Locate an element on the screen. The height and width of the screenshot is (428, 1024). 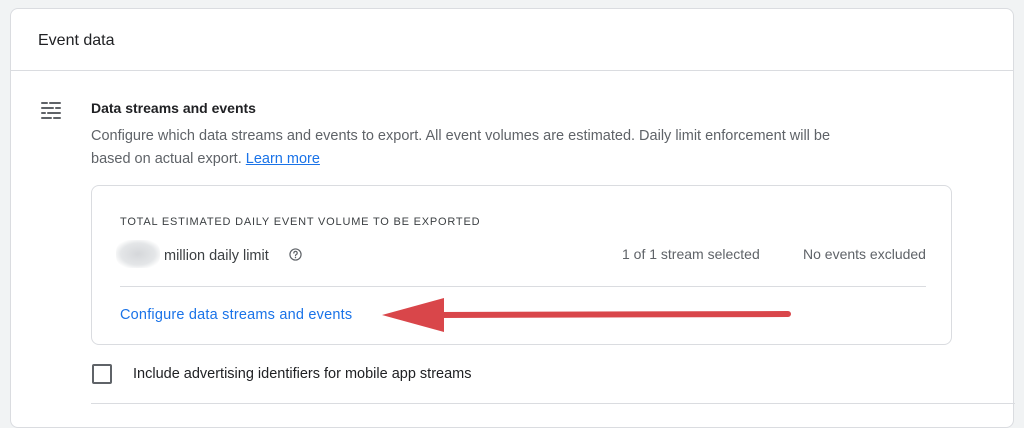
events-excluded-status: No events excluded is located at coordinates (864, 254).